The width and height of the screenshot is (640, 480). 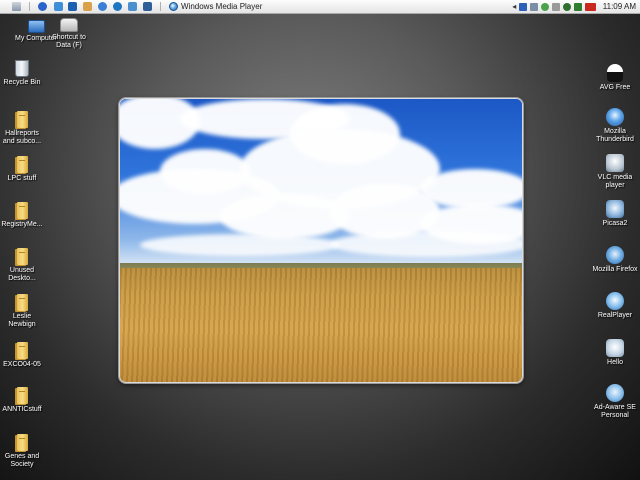 I want to click on quicklaunch-app-icon, so click(x=147, y=6).